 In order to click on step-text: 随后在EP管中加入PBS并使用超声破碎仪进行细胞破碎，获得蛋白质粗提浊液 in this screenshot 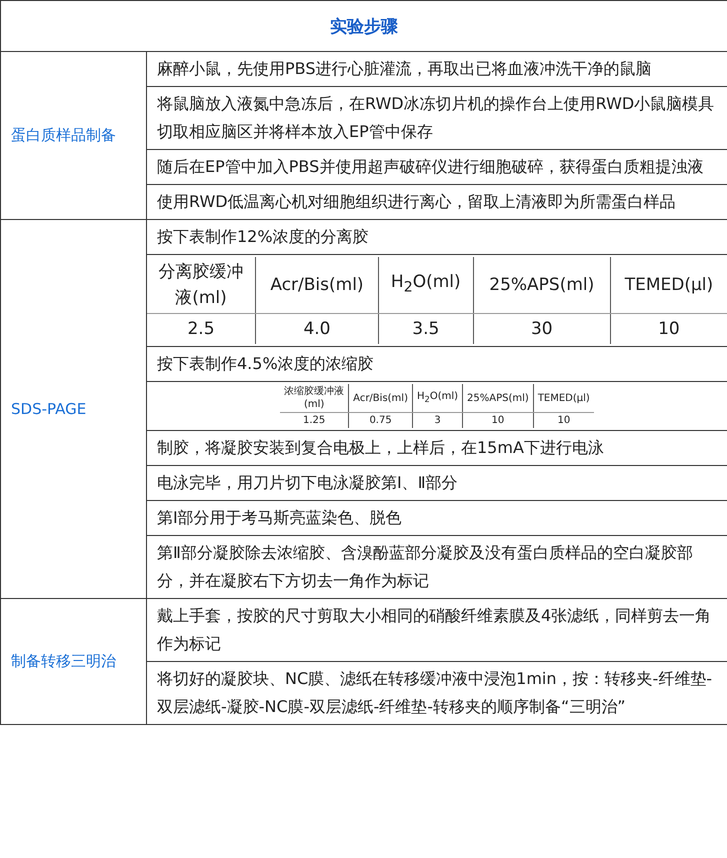, I will do `click(430, 166)`.